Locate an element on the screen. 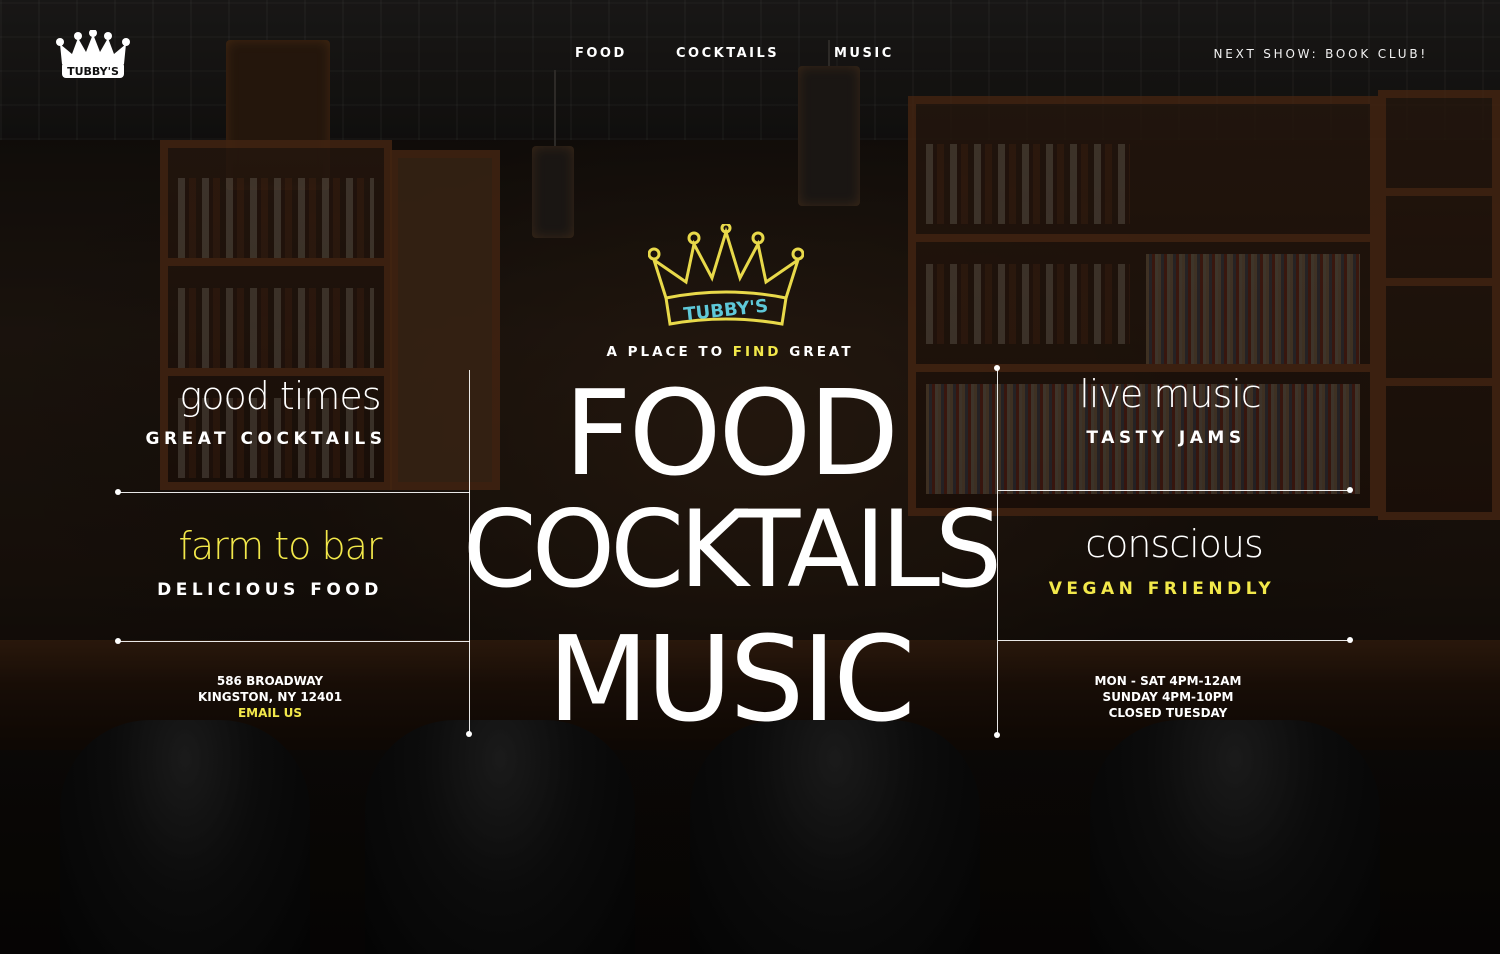  tubbys-logo: TUBBY'S is located at coordinates (93, 56).